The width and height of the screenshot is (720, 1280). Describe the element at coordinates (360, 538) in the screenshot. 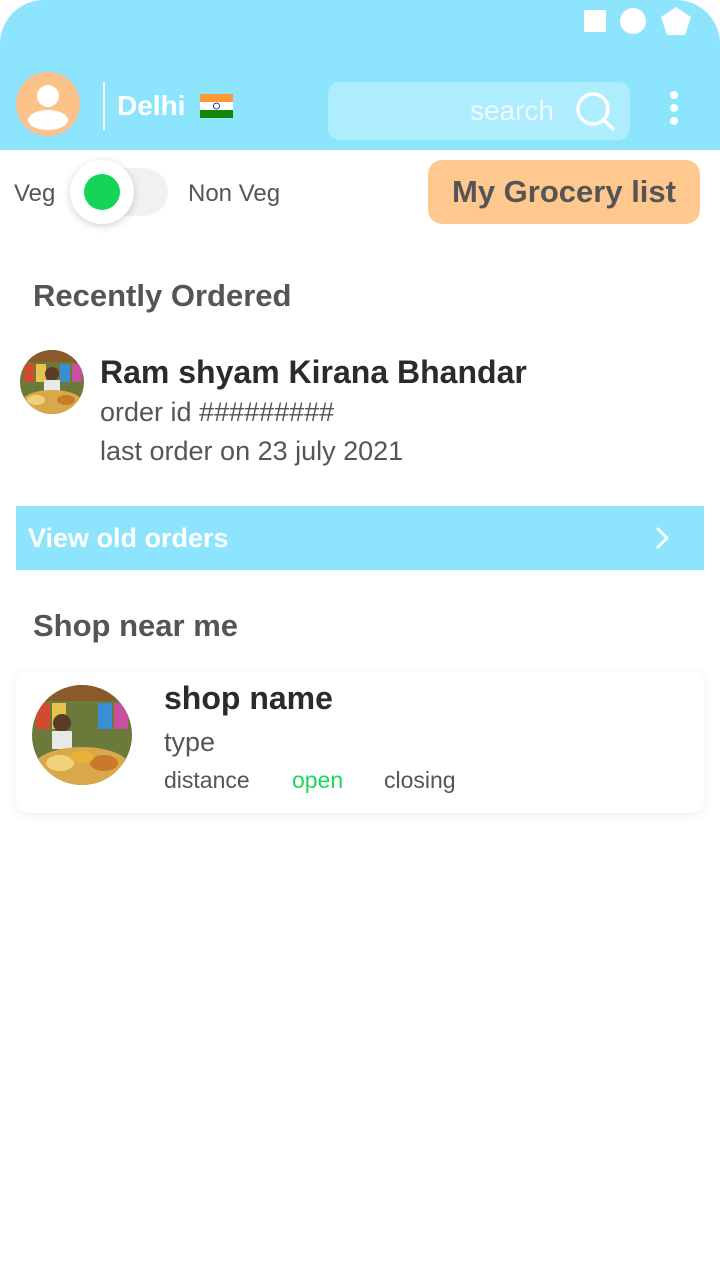

I see `view-old-orders-button: View old orders` at that location.